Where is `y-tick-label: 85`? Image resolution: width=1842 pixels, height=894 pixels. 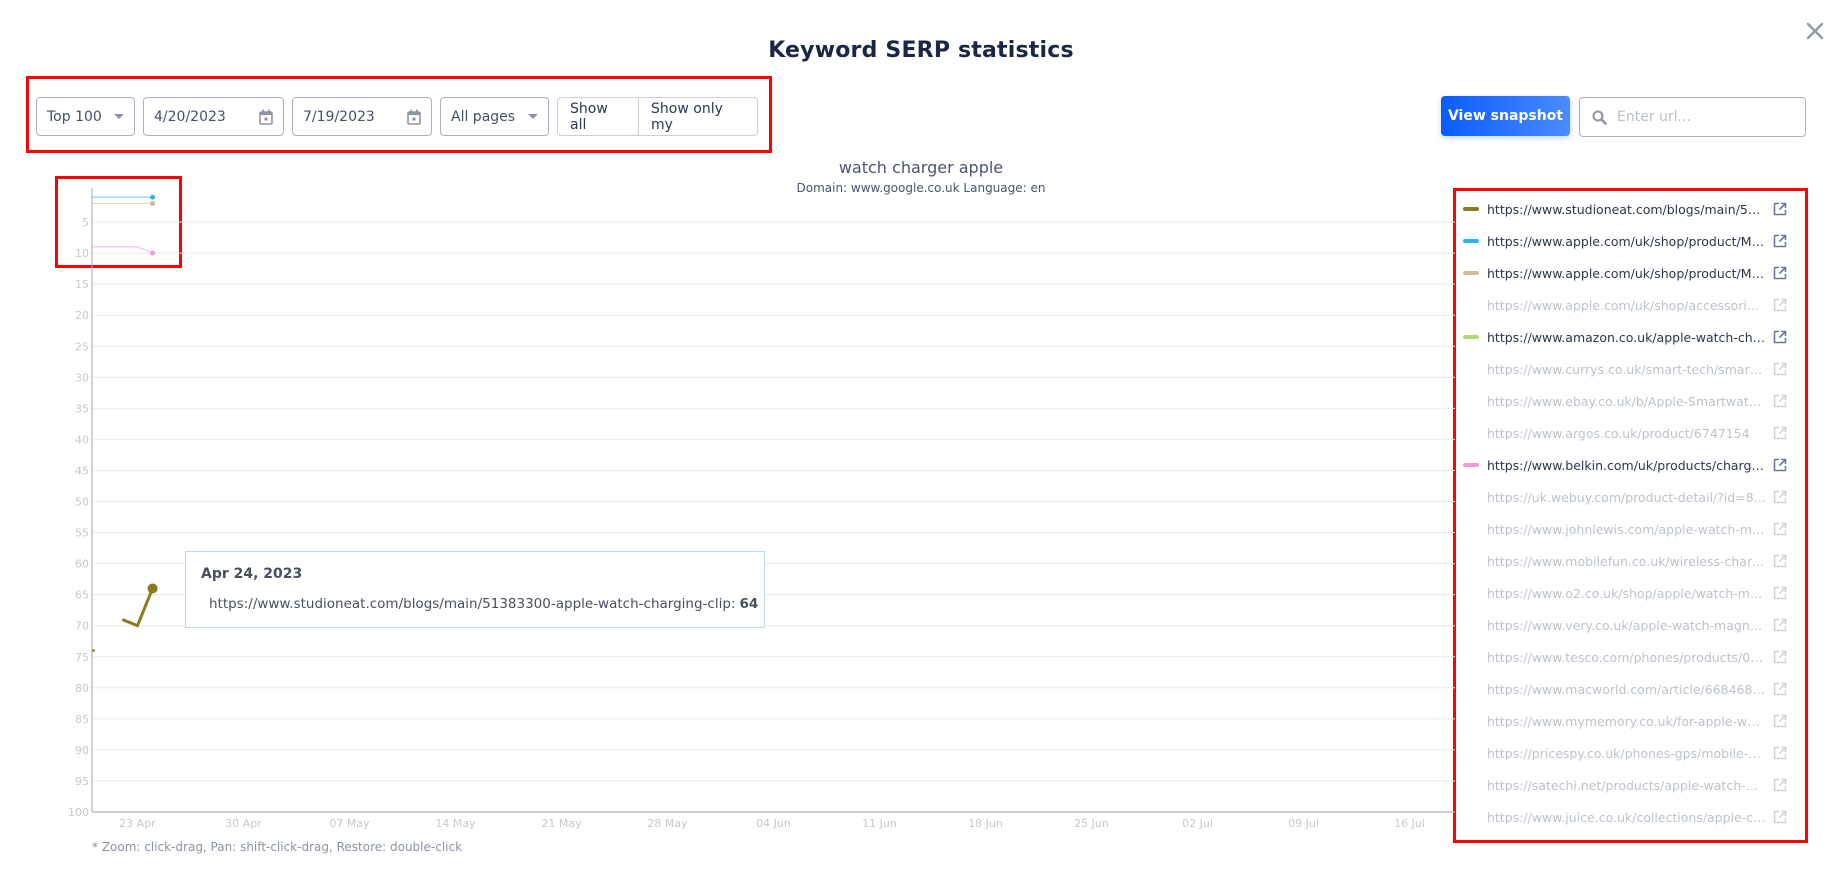
y-tick-label: 85 is located at coordinates (82, 719).